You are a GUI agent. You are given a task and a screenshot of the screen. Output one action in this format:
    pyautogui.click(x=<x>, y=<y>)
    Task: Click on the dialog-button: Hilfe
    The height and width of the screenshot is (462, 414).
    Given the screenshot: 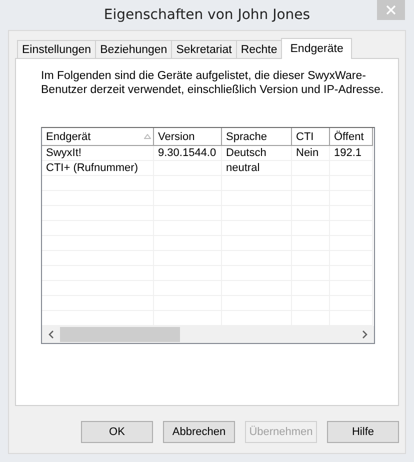 What is the action you would take?
    pyautogui.click(x=363, y=432)
    